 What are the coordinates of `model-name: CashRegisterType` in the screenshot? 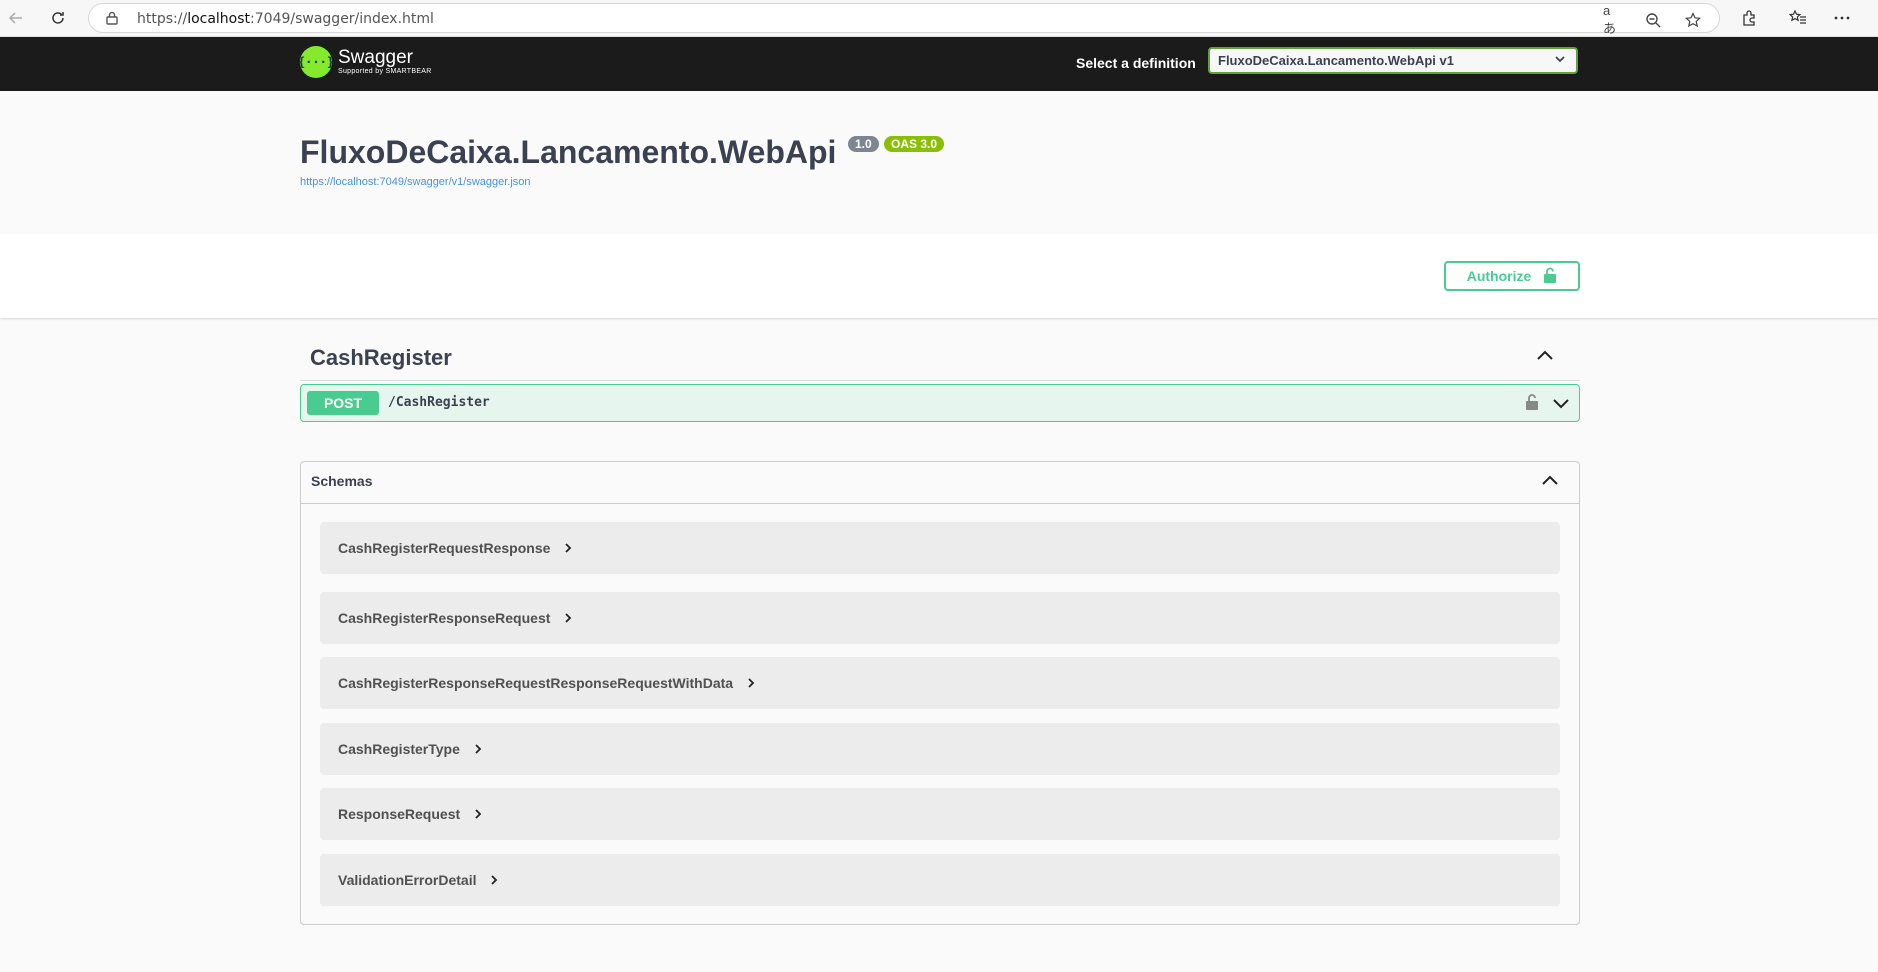 It's located at (399, 749).